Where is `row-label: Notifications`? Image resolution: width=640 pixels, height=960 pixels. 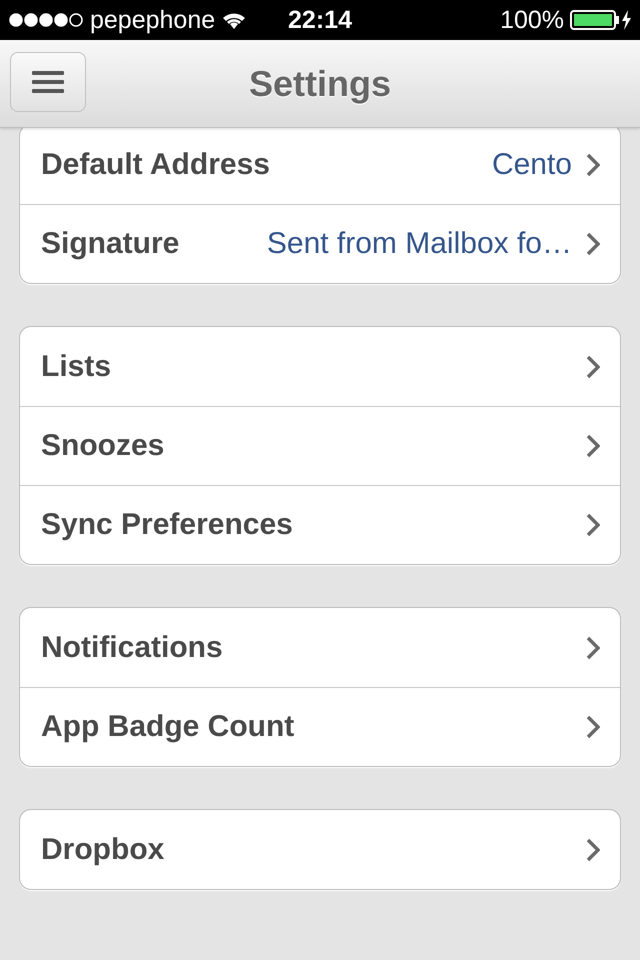
row-label: Notifications is located at coordinates (132, 647).